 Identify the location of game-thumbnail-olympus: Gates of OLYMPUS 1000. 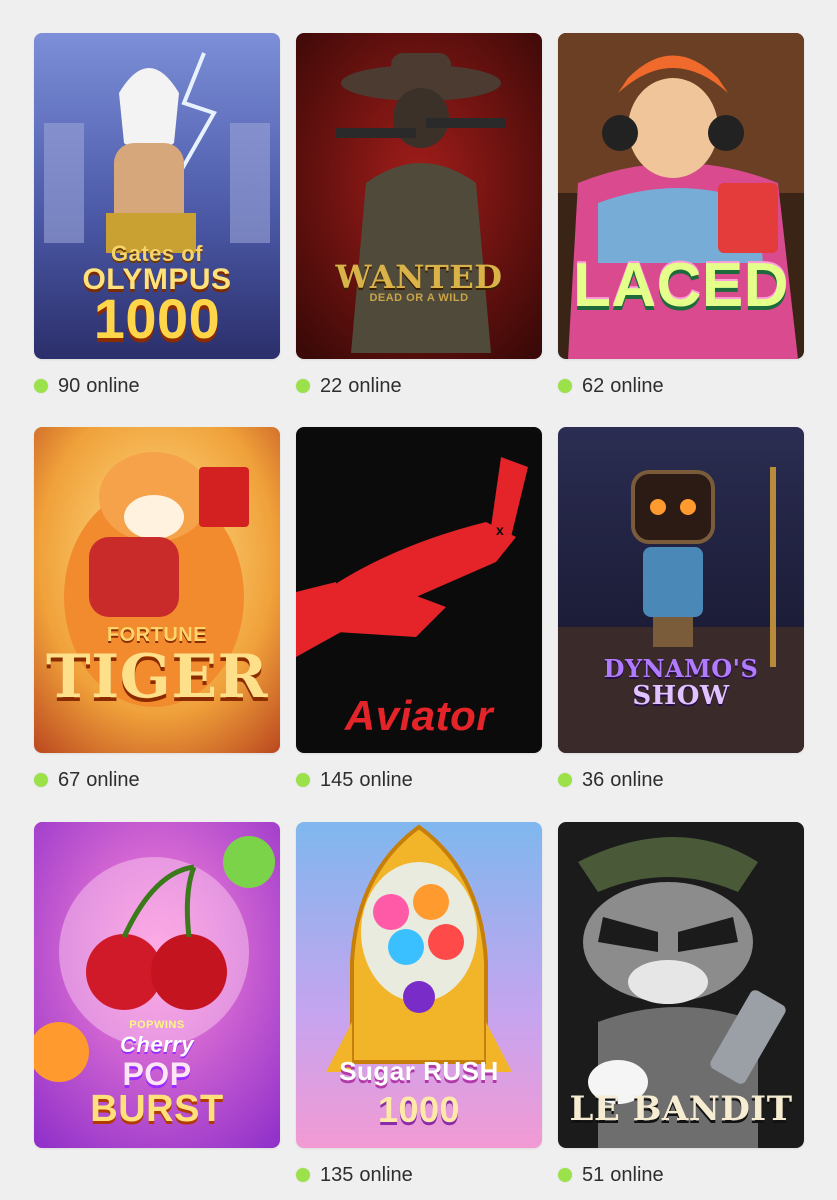
(157, 196).